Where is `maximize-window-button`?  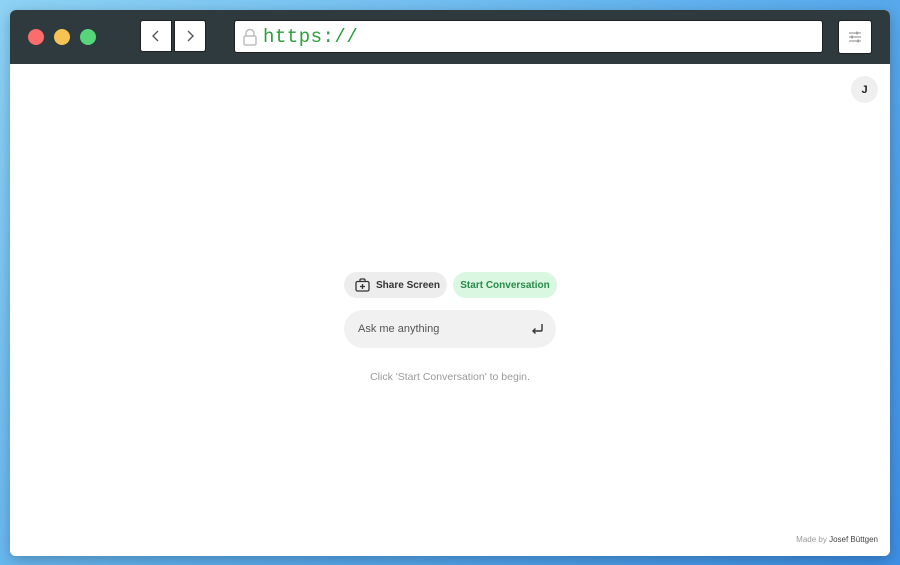 maximize-window-button is located at coordinates (88, 37).